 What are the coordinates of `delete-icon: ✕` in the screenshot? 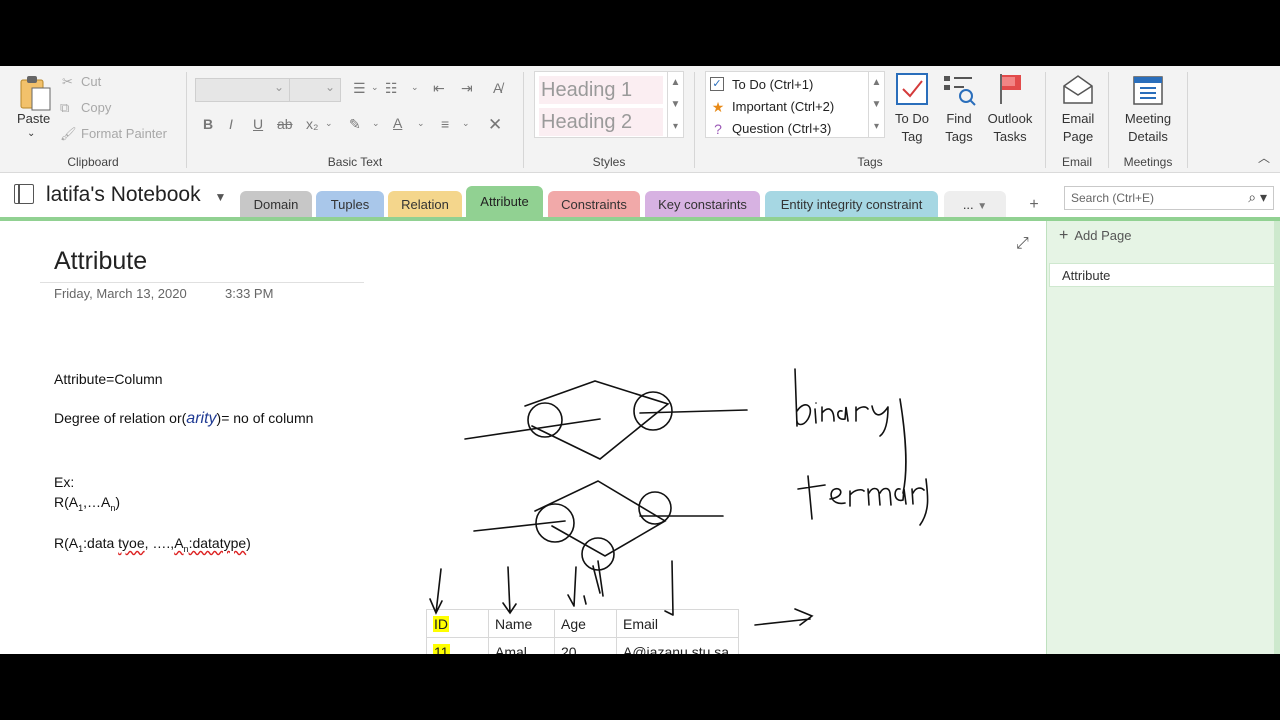 It's located at (495, 125).